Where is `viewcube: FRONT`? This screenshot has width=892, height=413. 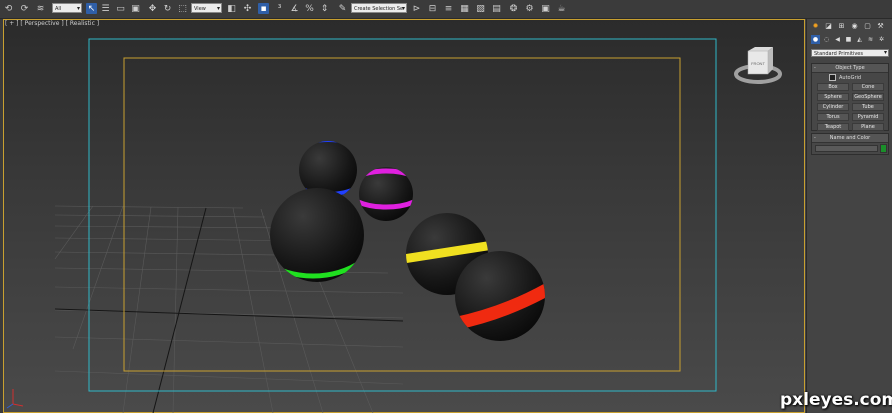
viewcube: FRONT is located at coordinates (758, 65).